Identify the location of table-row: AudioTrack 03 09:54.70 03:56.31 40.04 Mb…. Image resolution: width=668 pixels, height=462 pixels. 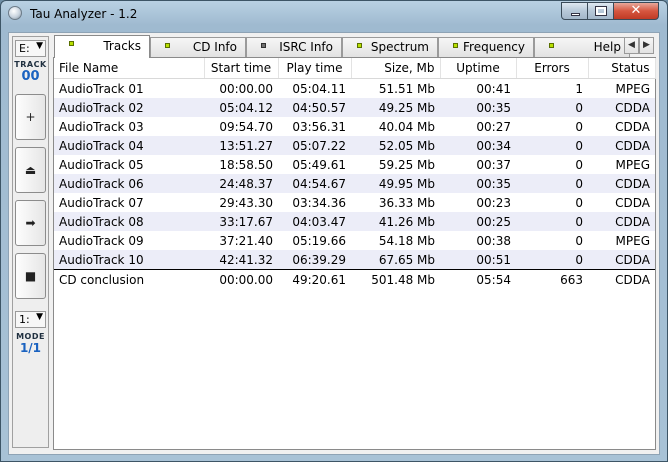
(354, 126).